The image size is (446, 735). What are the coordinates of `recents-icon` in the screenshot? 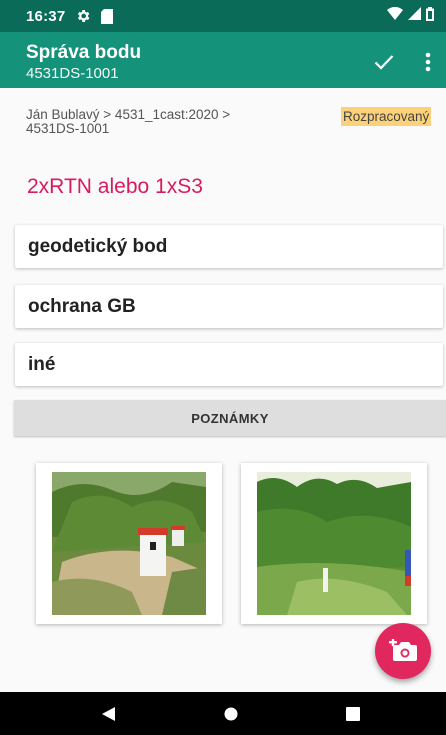 It's located at (353, 713).